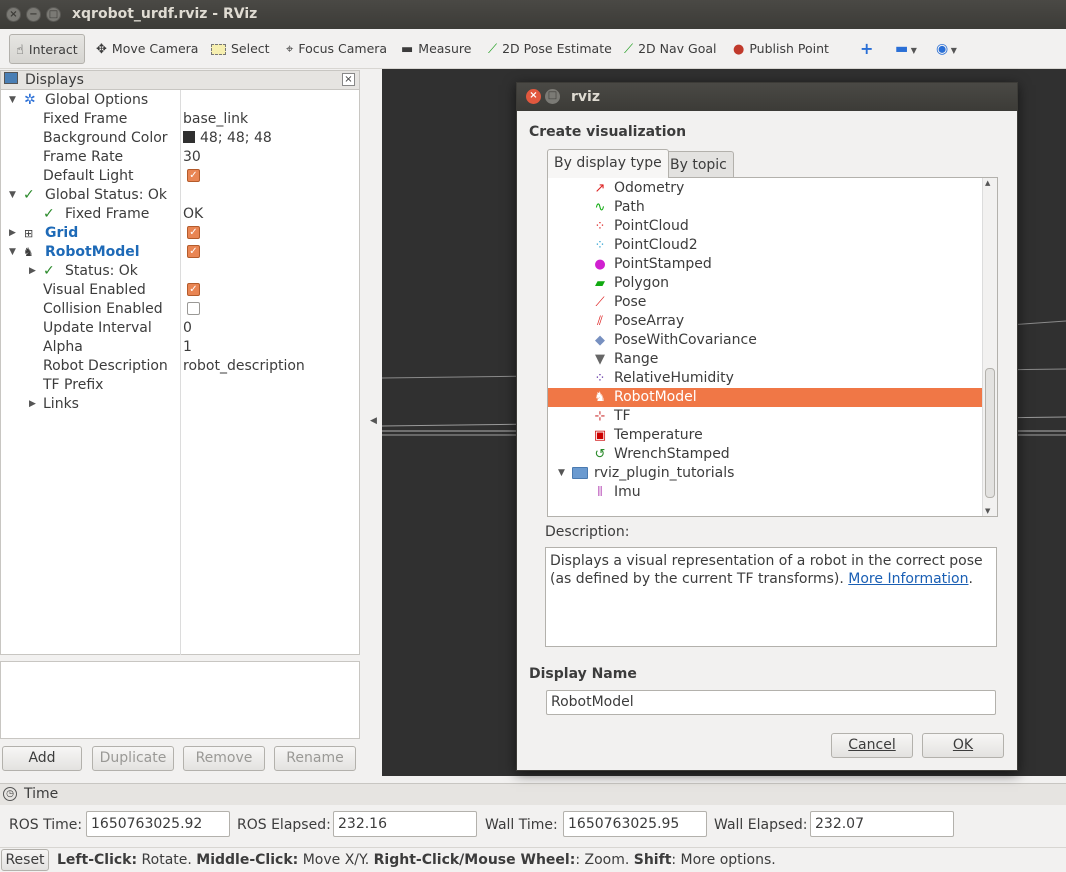 The image size is (1066, 872). What do you see at coordinates (180, 385) in the screenshot?
I see `tree-row-tf-prefix: TF Prefix` at bounding box center [180, 385].